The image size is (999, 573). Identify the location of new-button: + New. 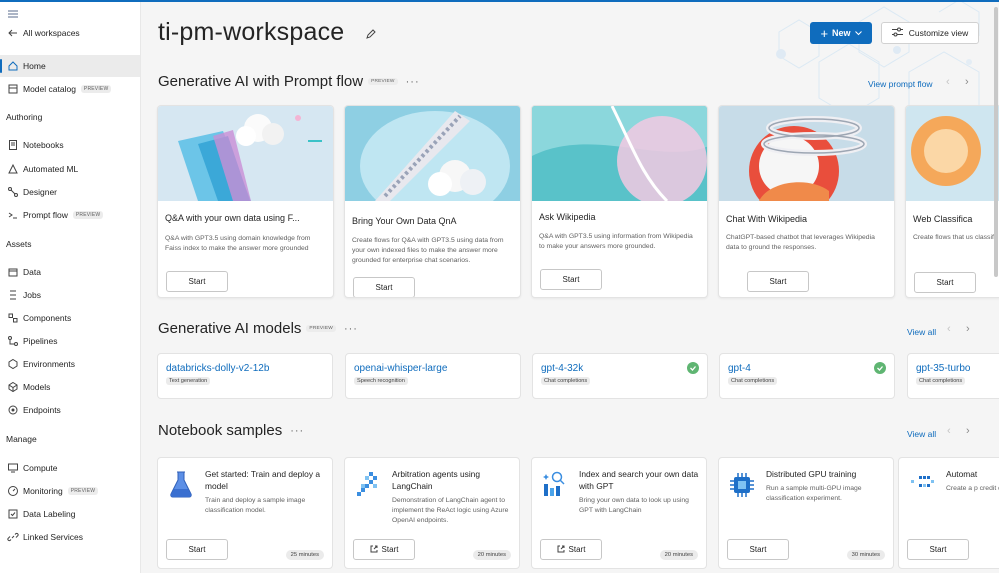
(841, 33).